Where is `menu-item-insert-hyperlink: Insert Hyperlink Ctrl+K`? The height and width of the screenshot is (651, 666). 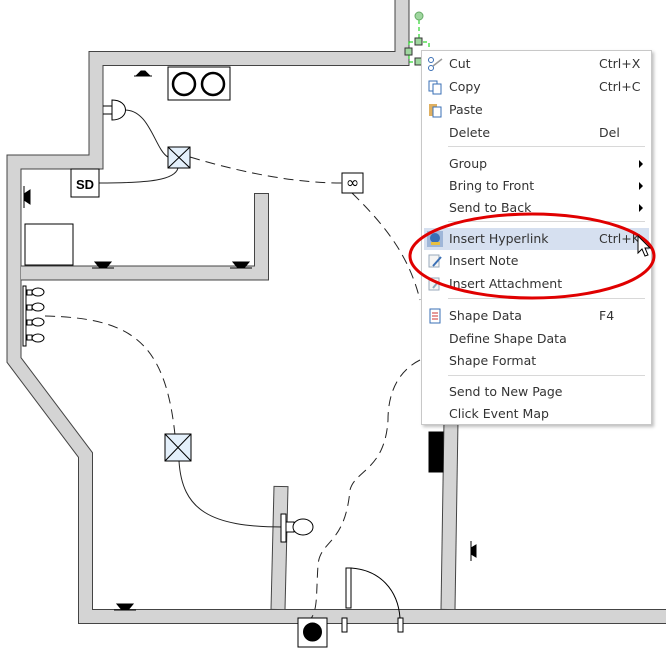 menu-item-insert-hyperlink: Insert Hyperlink Ctrl+K is located at coordinates (536, 239).